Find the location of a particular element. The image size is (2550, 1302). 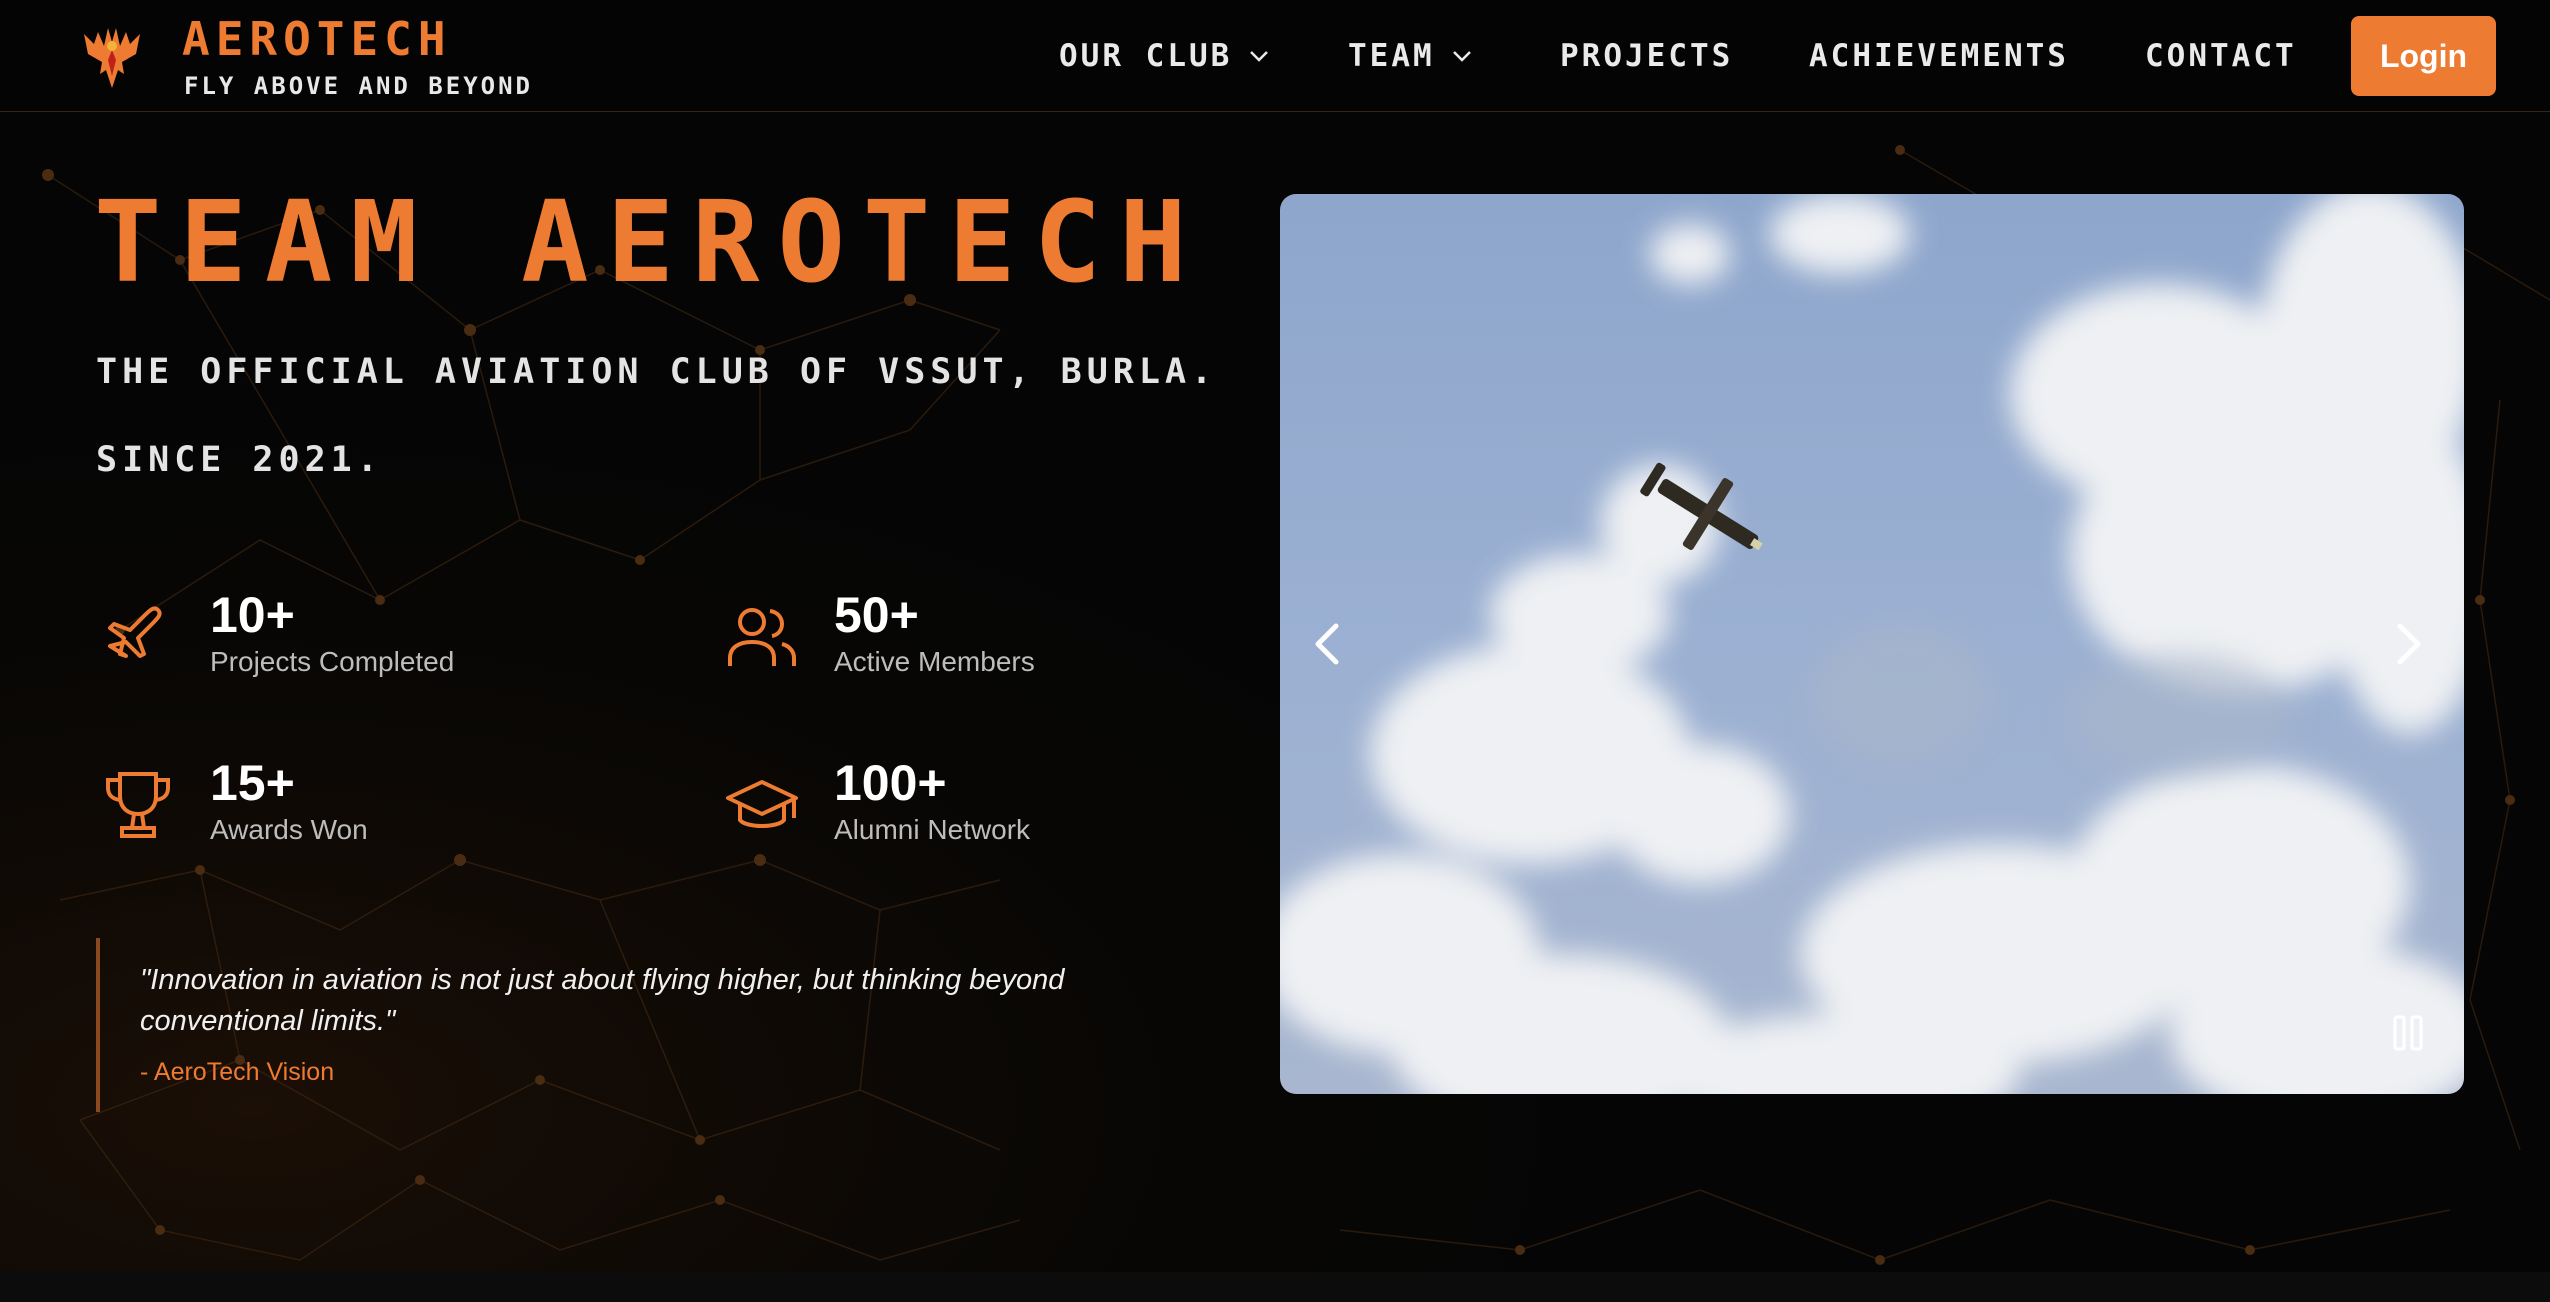

stat-value: 100+ is located at coordinates (890, 783).